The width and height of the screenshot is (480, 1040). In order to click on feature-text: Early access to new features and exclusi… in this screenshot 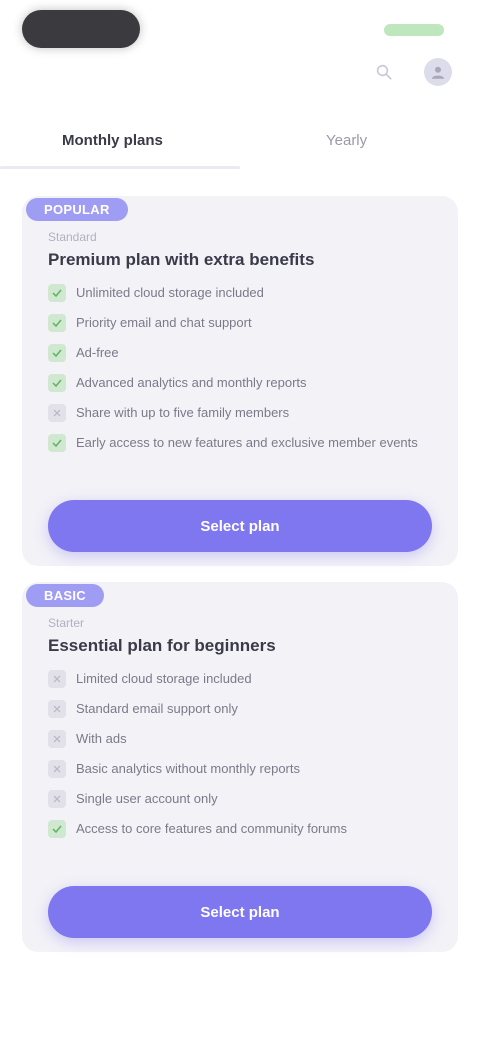, I will do `click(247, 442)`.